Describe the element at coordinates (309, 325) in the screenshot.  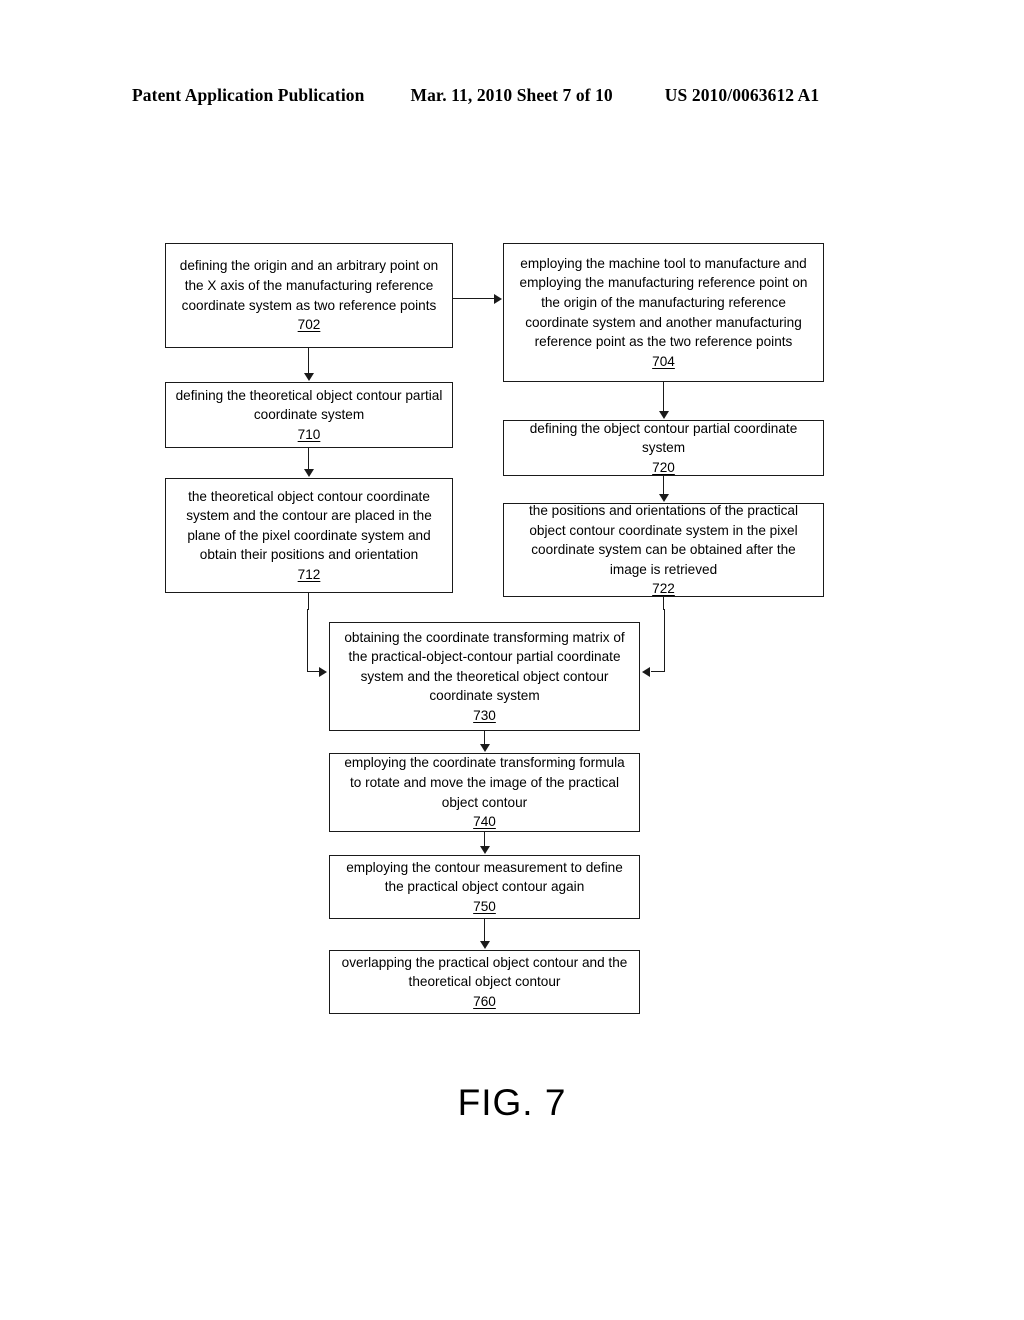
I see `flowchart-box-702-number: 702` at that location.